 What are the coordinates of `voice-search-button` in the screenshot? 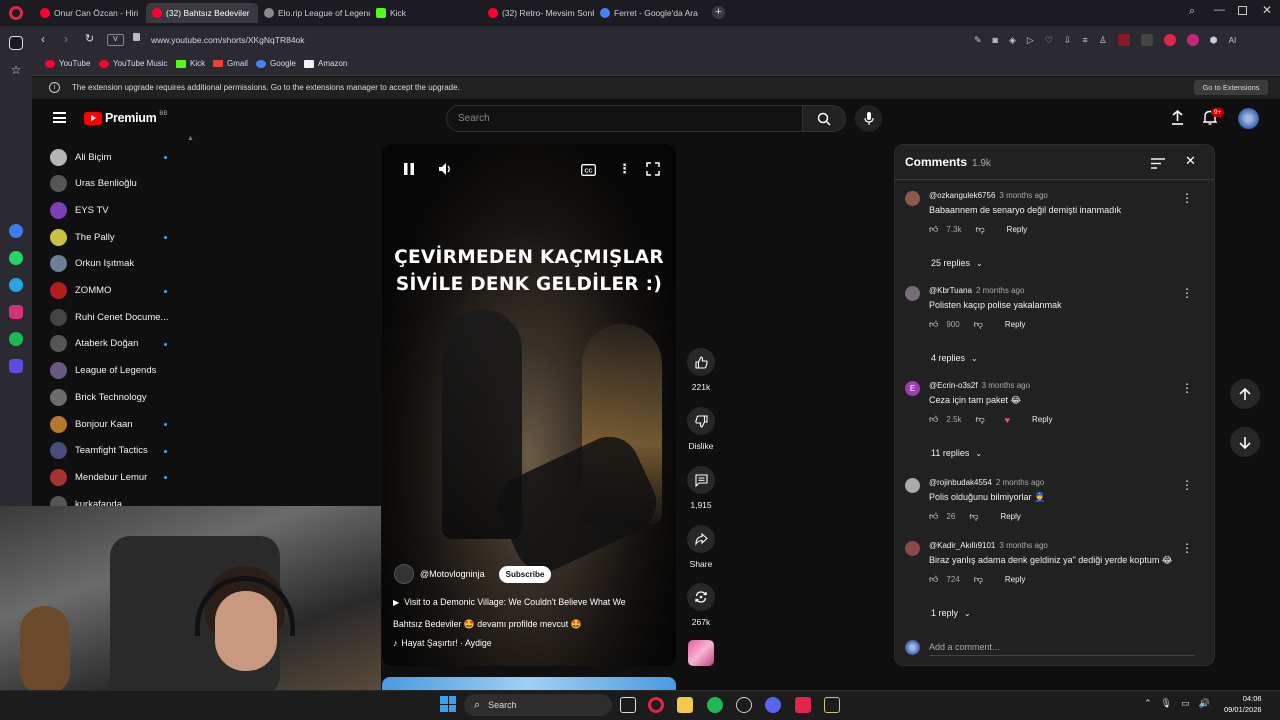 It's located at (868, 118).